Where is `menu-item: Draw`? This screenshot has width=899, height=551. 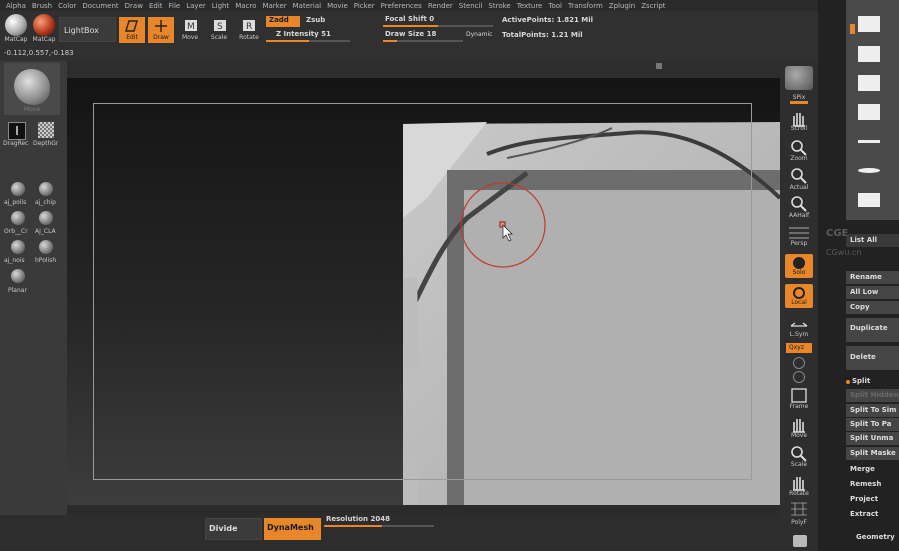
menu-item: Draw is located at coordinates (134, 6).